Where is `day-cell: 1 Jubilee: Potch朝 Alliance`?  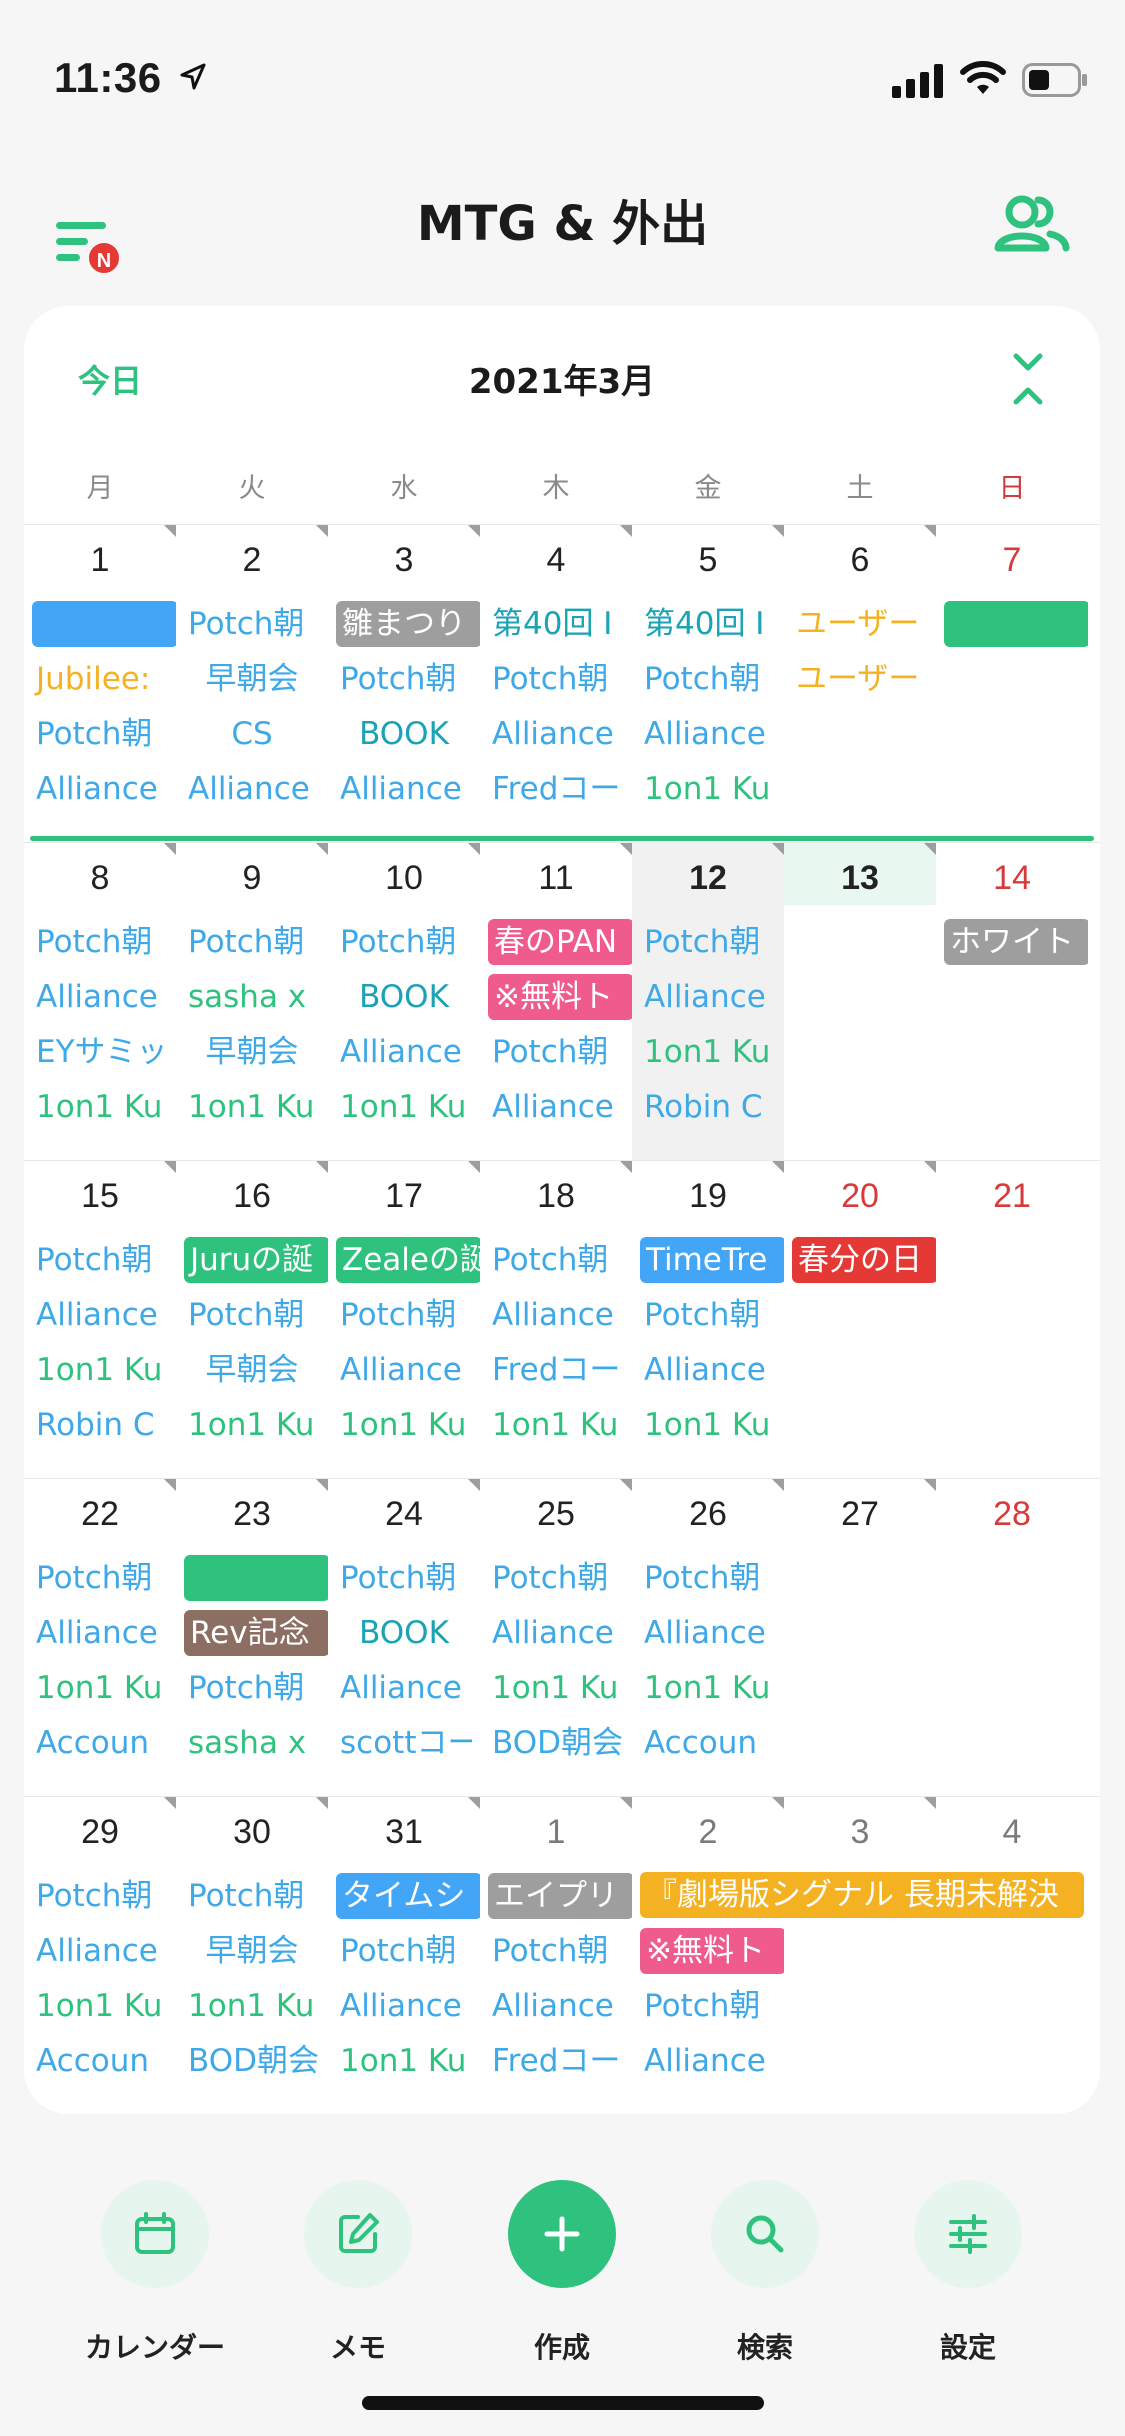
day-cell: 1 Jubilee: Potch朝 Alliance is located at coordinates (100, 684).